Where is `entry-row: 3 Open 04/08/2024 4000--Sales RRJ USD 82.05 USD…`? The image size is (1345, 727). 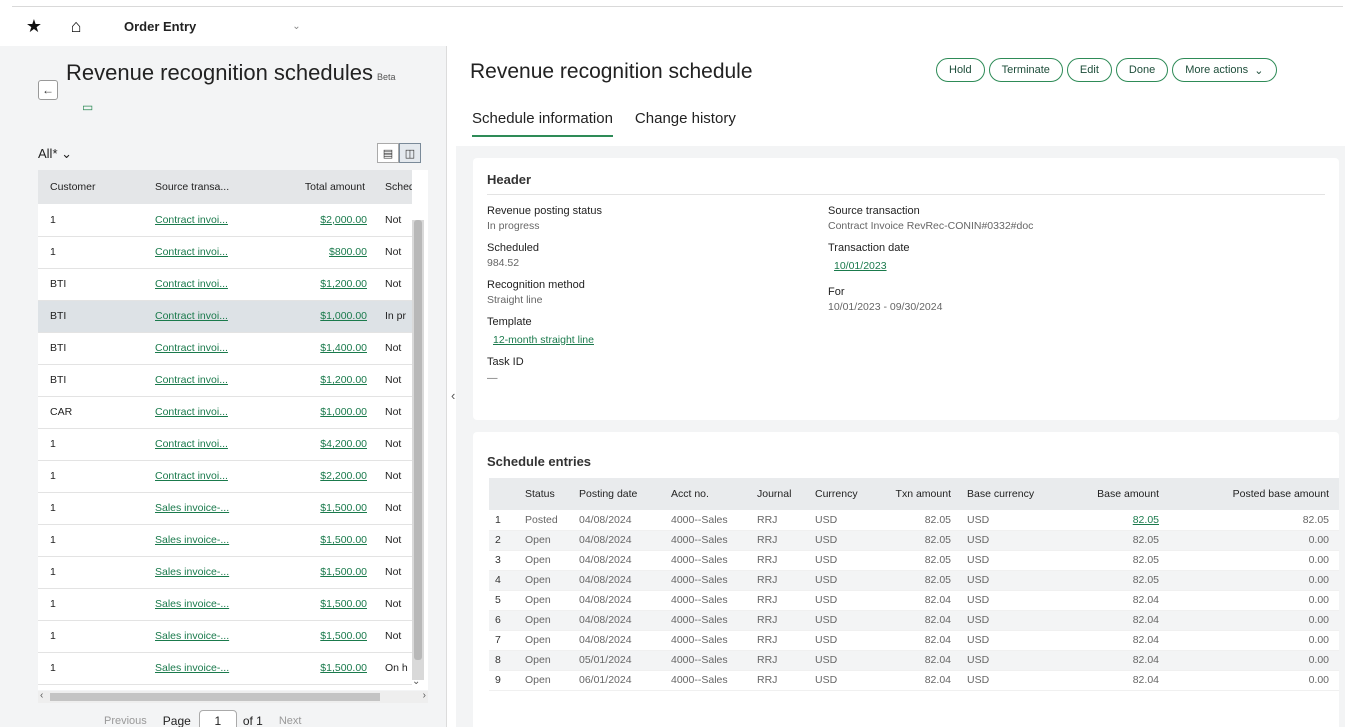 entry-row: 3 Open 04/08/2024 4000--Sales RRJ USD 82.05 USD… is located at coordinates (914, 560).